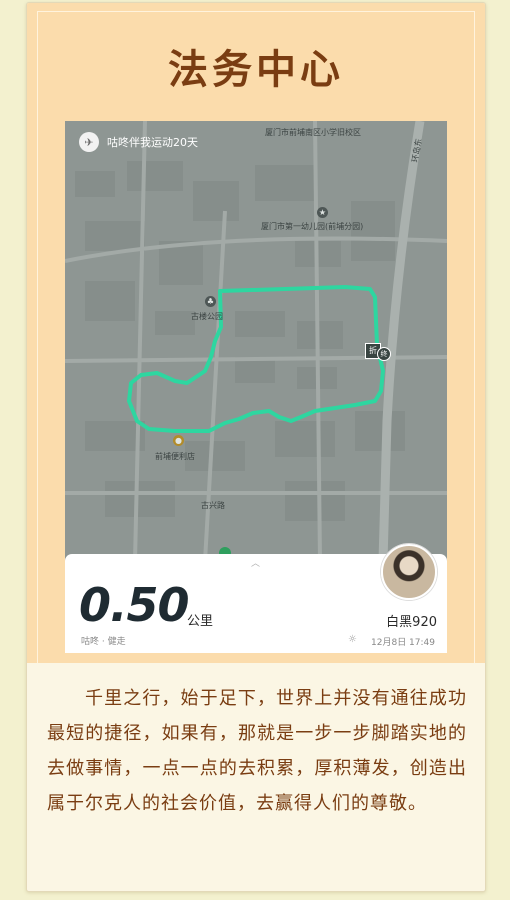 The width and height of the screenshot is (510, 900). What do you see at coordinates (352, 639) in the screenshot?
I see `sun-icon: ☼` at bounding box center [352, 639].